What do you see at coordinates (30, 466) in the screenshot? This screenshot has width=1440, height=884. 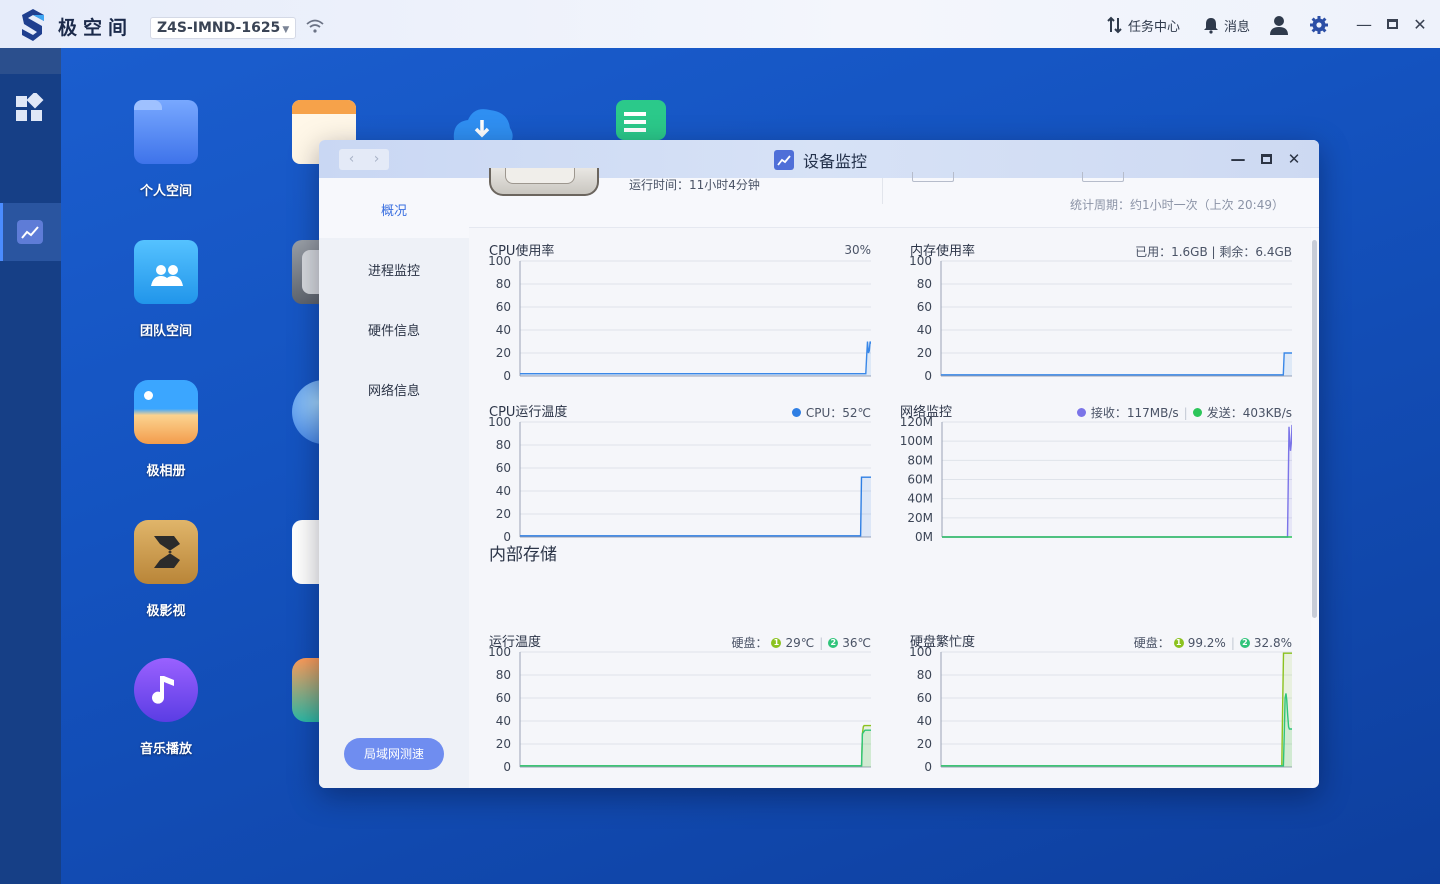 I see `left-dock` at bounding box center [30, 466].